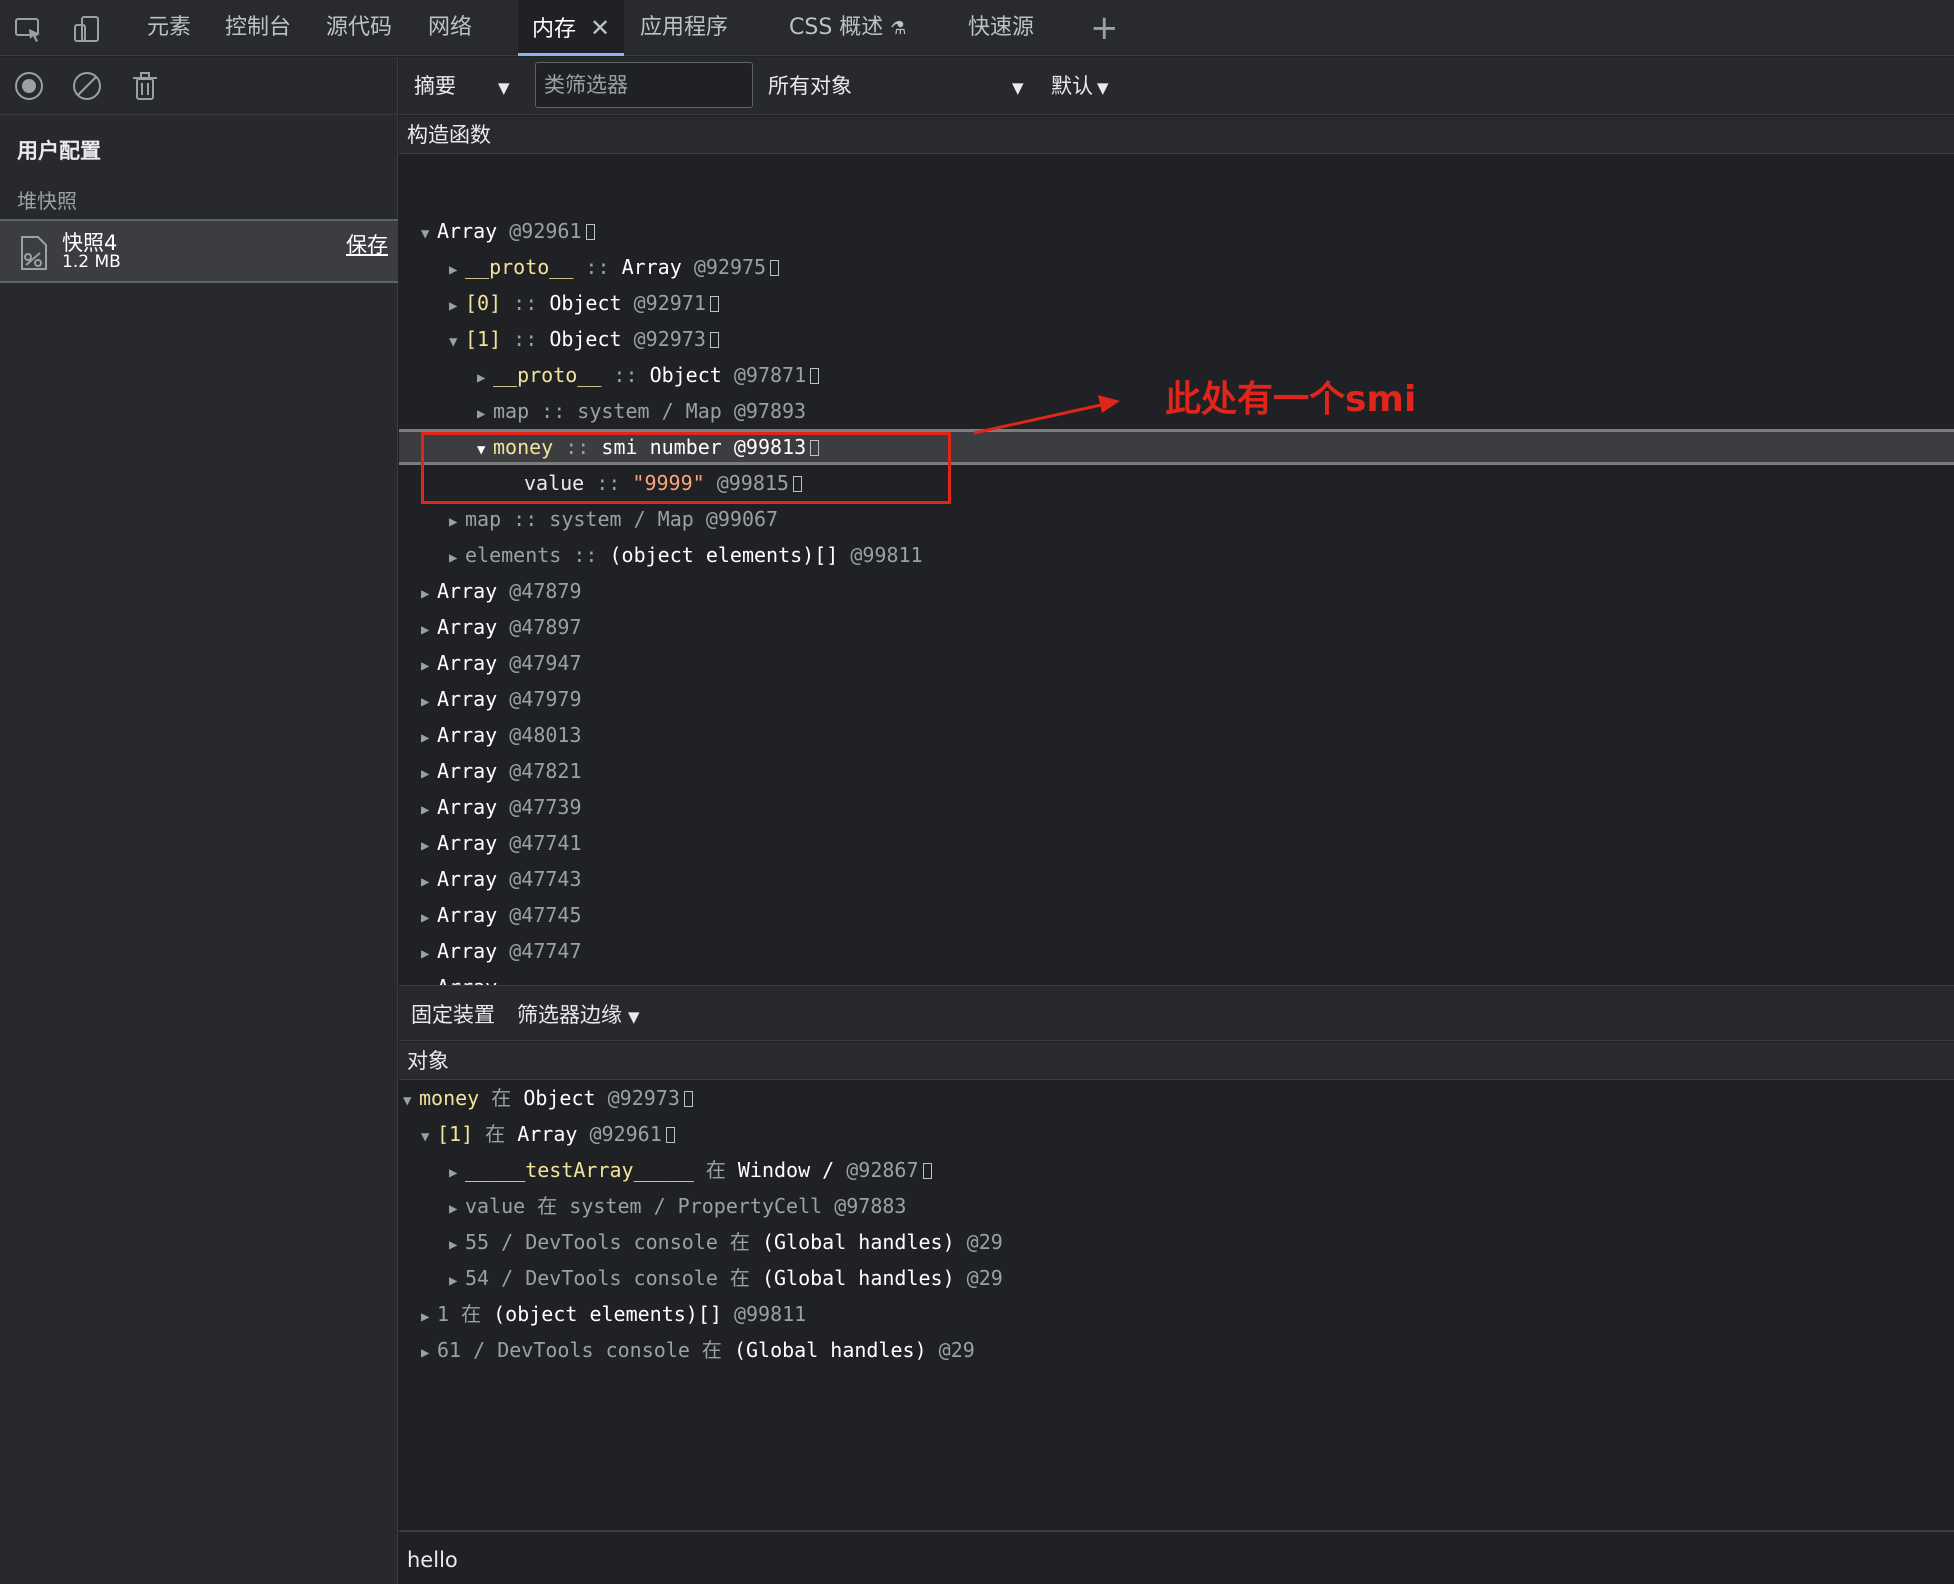  I want to click on tree-row-array-root: ▼ Array @92961, so click(508, 231).